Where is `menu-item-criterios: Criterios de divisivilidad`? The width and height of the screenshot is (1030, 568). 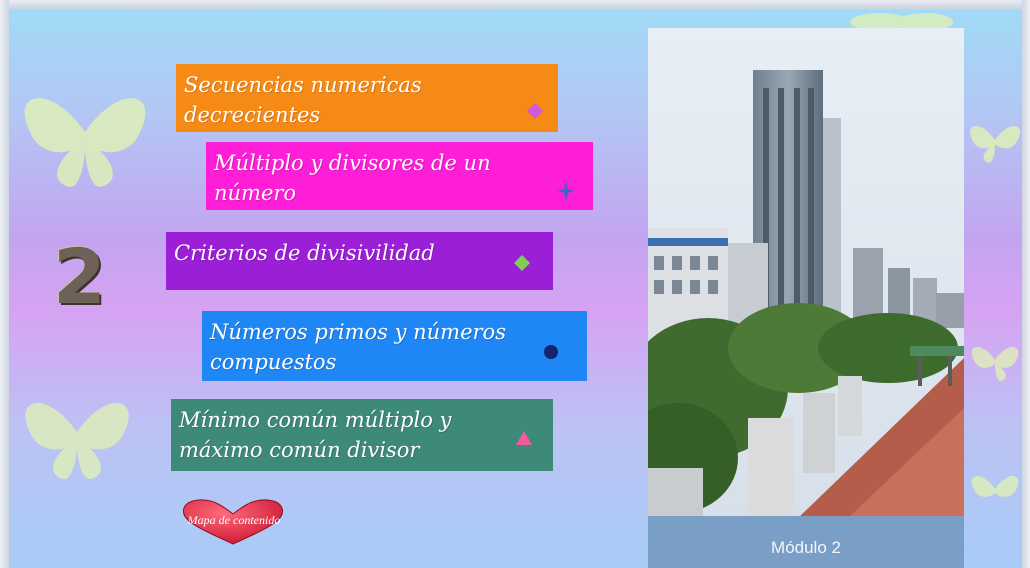 menu-item-criterios: Criterios de divisivilidad is located at coordinates (359, 261).